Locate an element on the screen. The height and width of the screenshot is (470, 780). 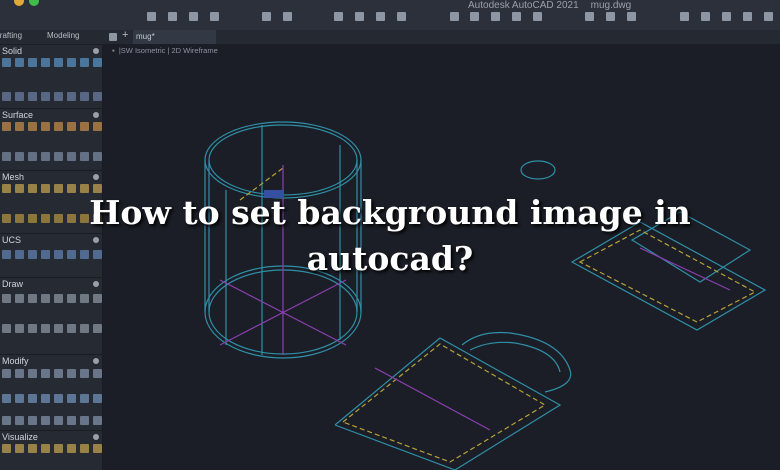
isolate-icon is located at coordinates (726, 16).